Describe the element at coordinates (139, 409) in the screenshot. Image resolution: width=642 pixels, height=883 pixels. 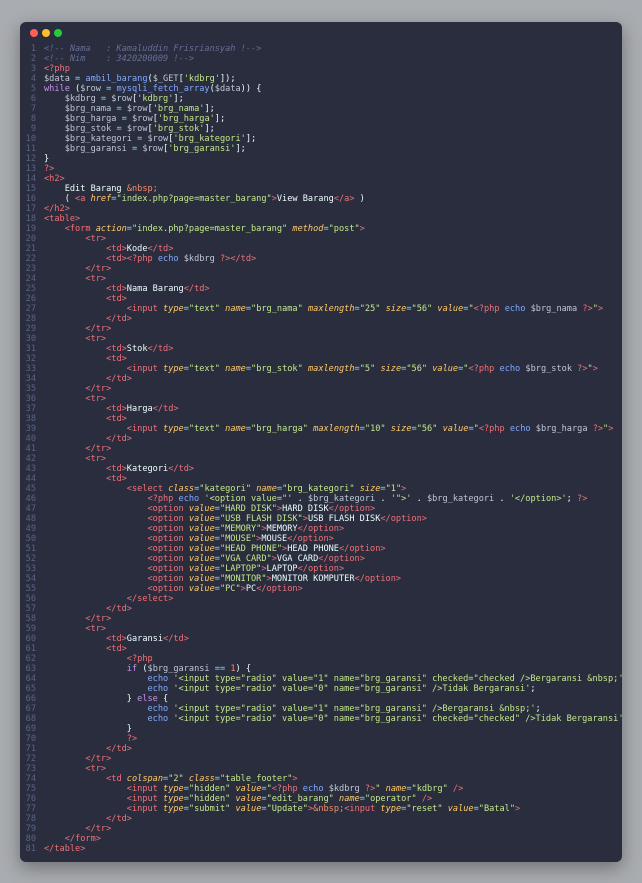
I see `code-token: Harga` at that location.